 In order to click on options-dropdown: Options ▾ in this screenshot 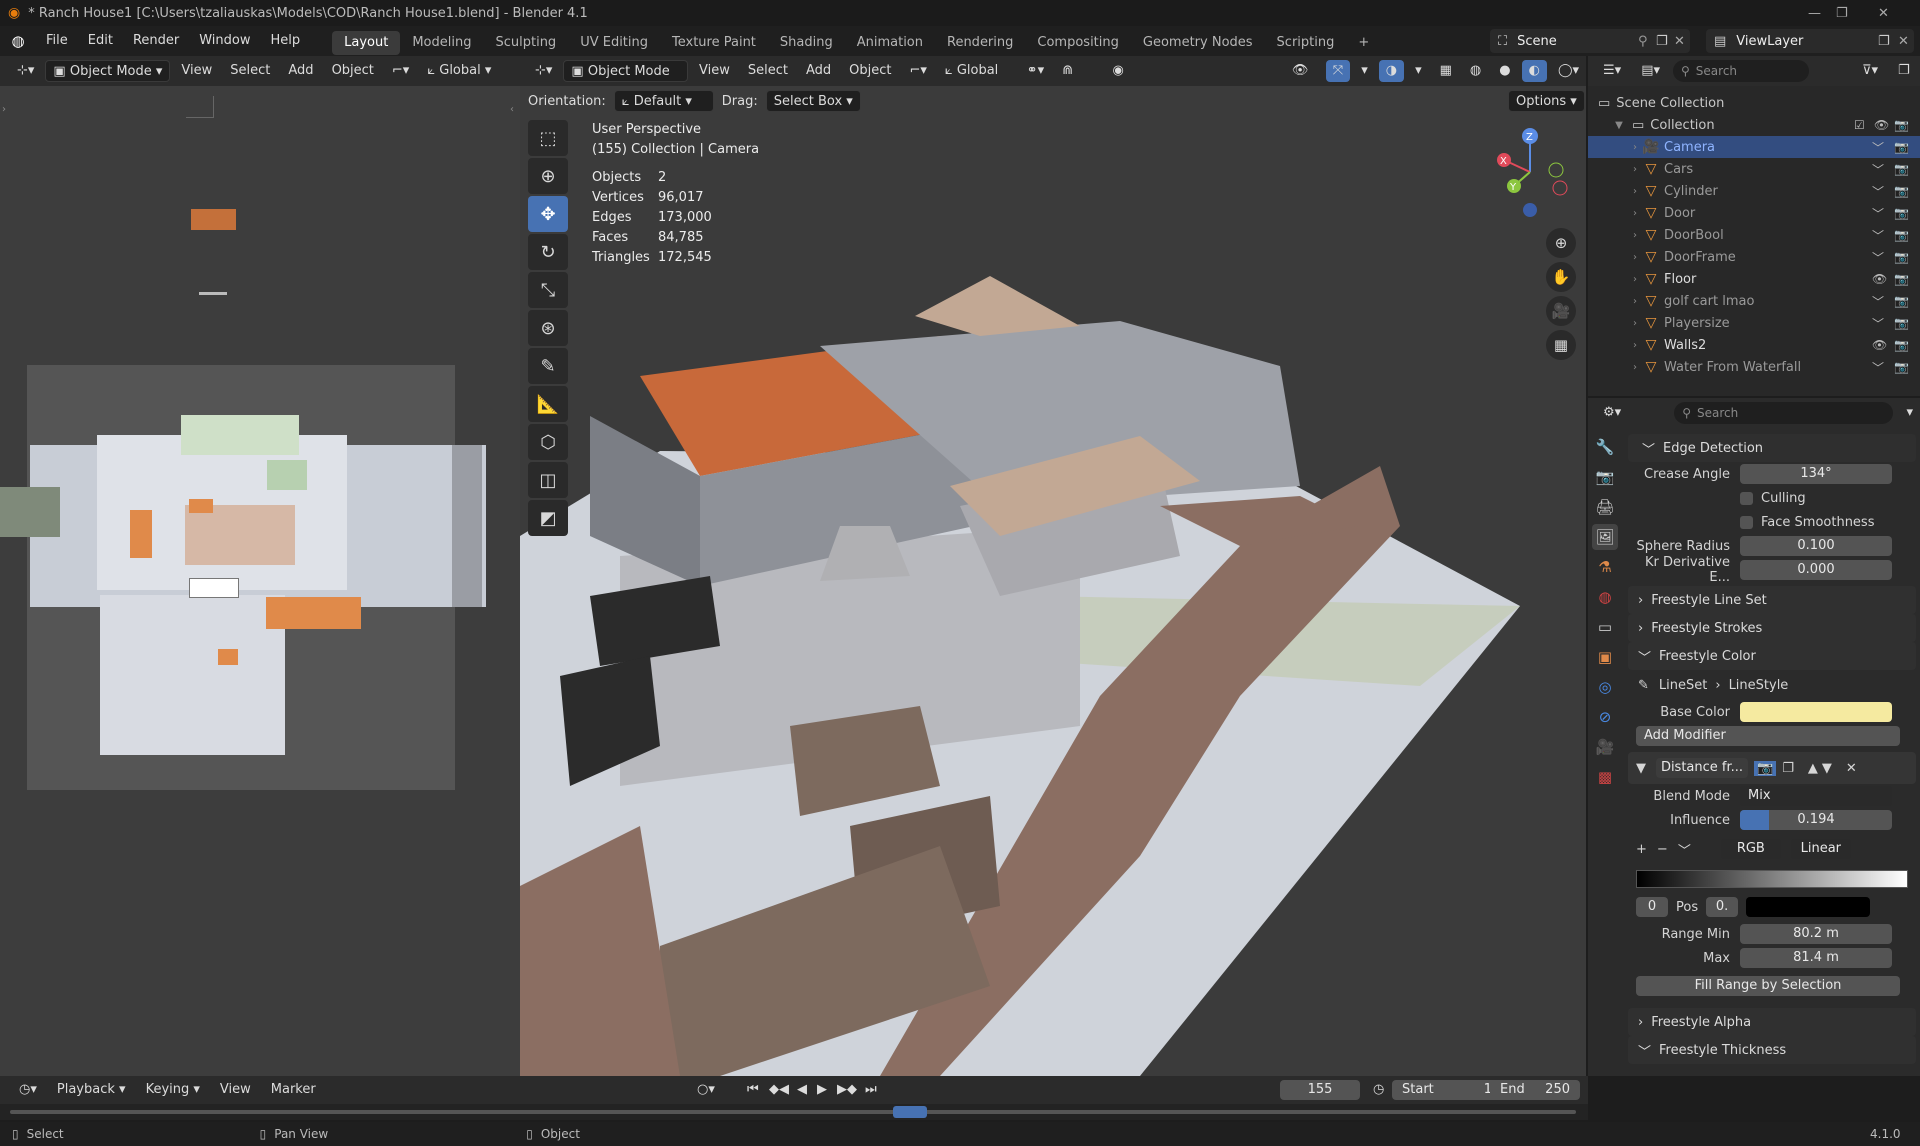, I will do `click(1546, 101)`.